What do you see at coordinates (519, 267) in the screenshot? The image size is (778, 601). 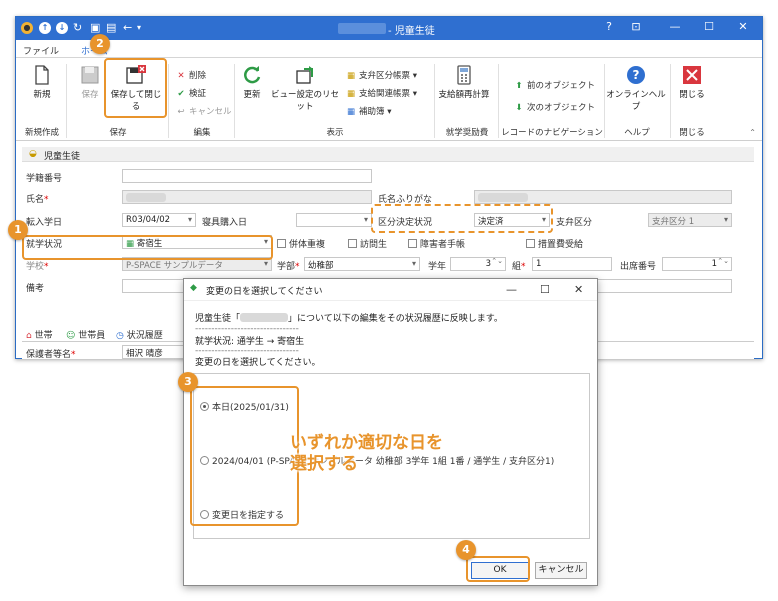 I see `class-label: 組*` at bounding box center [519, 267].